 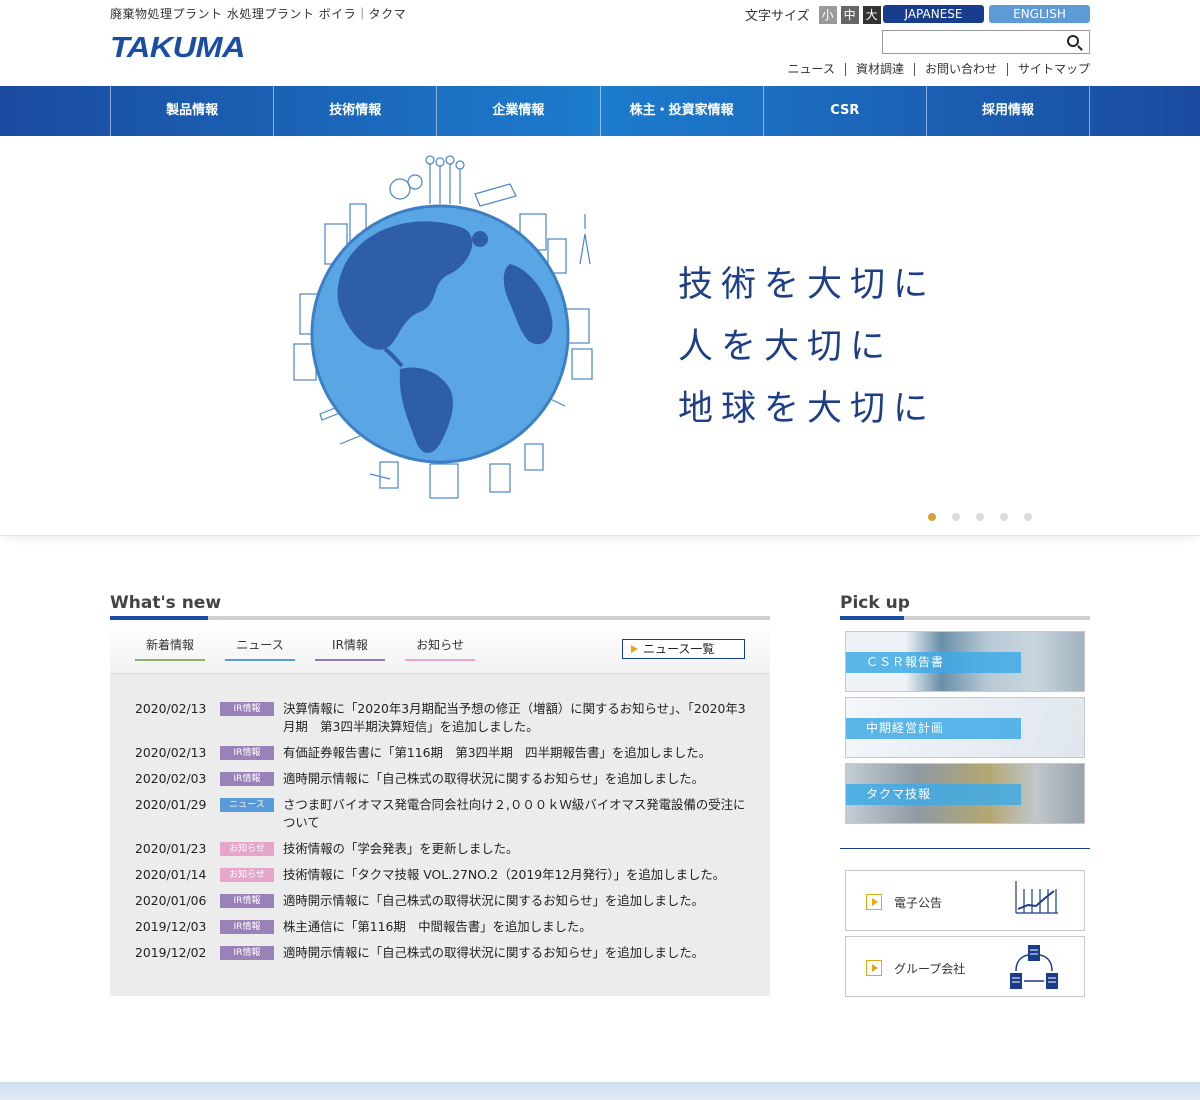 What do you see at coordinates (171, 874) in the screenshot?
I see `news-date: 2020/01/14` at bounding box center [171, 874].